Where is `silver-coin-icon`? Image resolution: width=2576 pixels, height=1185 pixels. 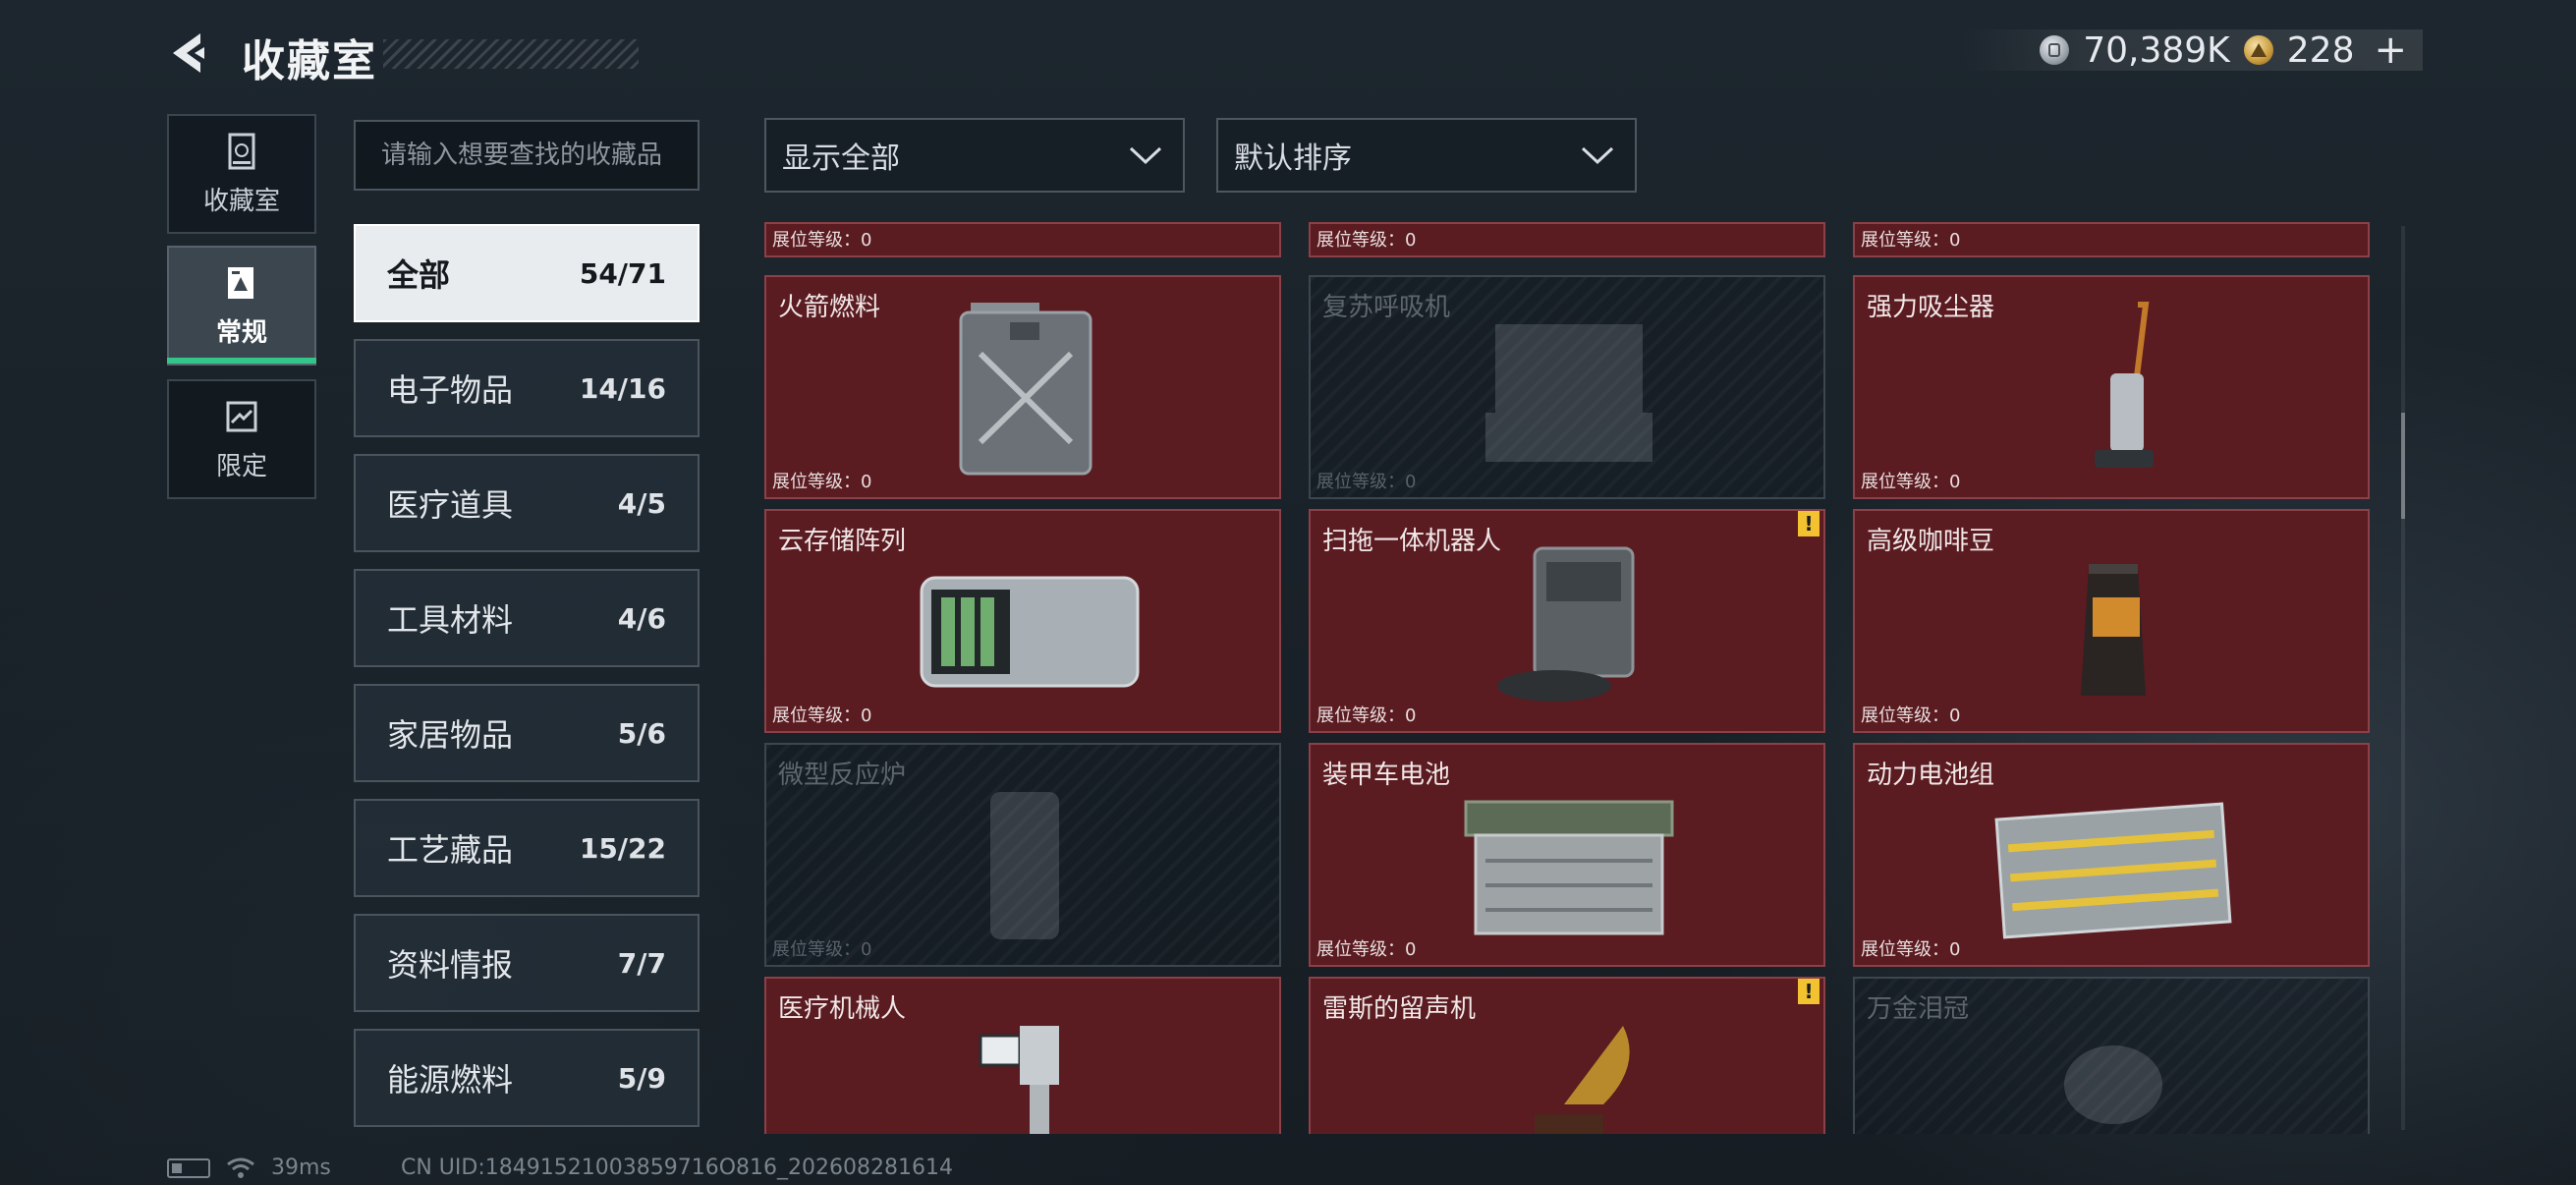 silver-coin-icon is located at coordinates (2055, 50).